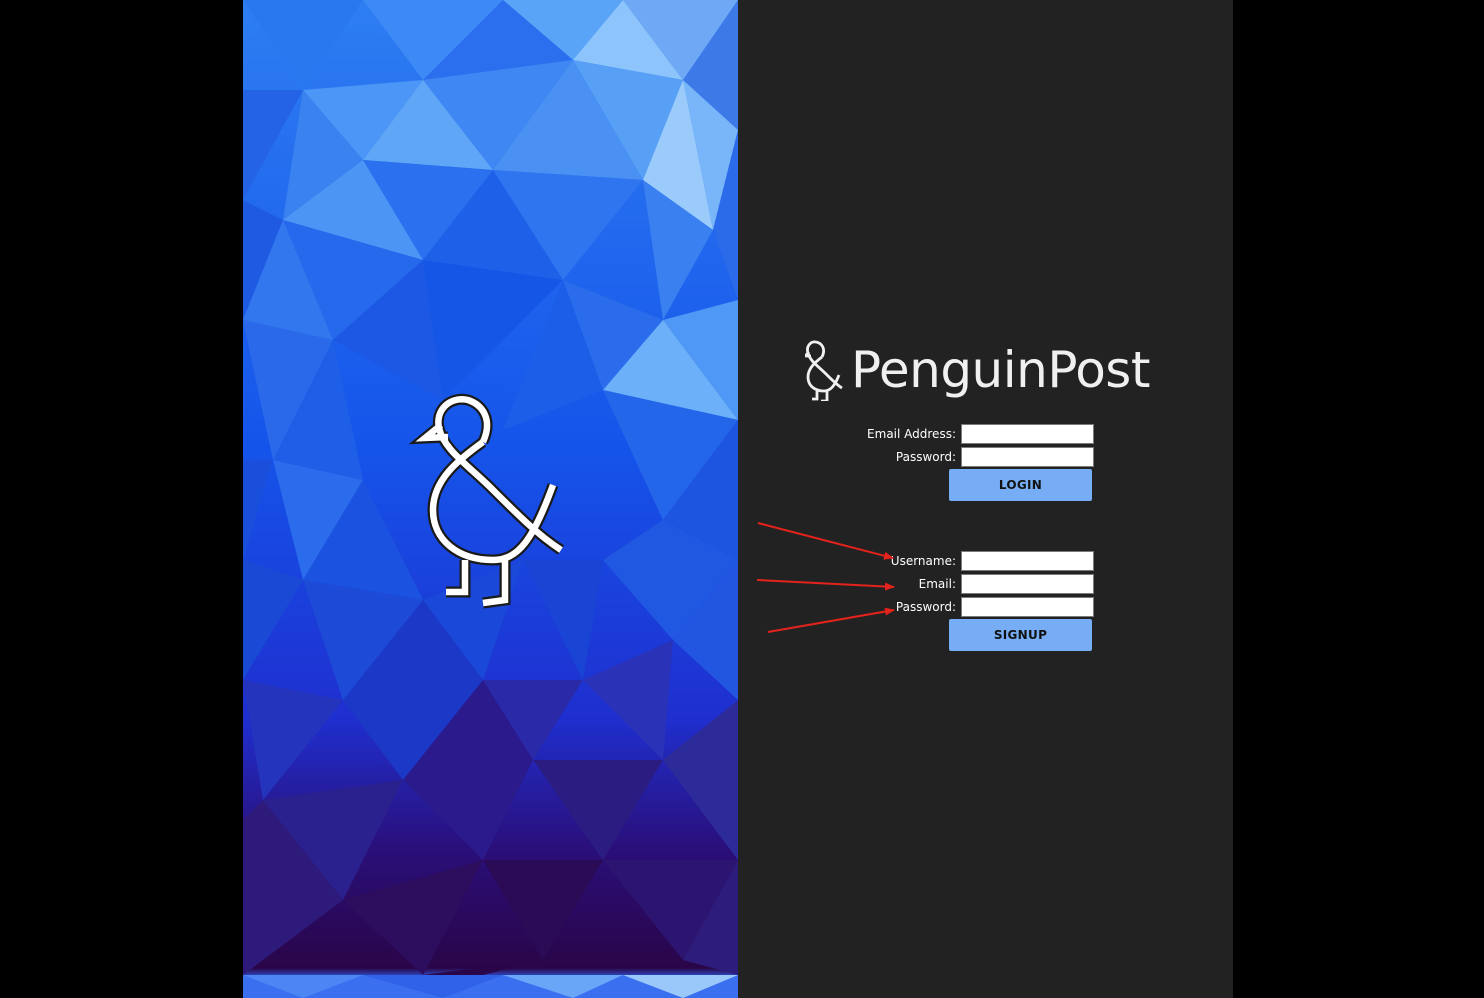  What do you see at coordinates (957, 457) in the screenshot?
I see `login-password-row: Password:` at bounding box center [957, 457].